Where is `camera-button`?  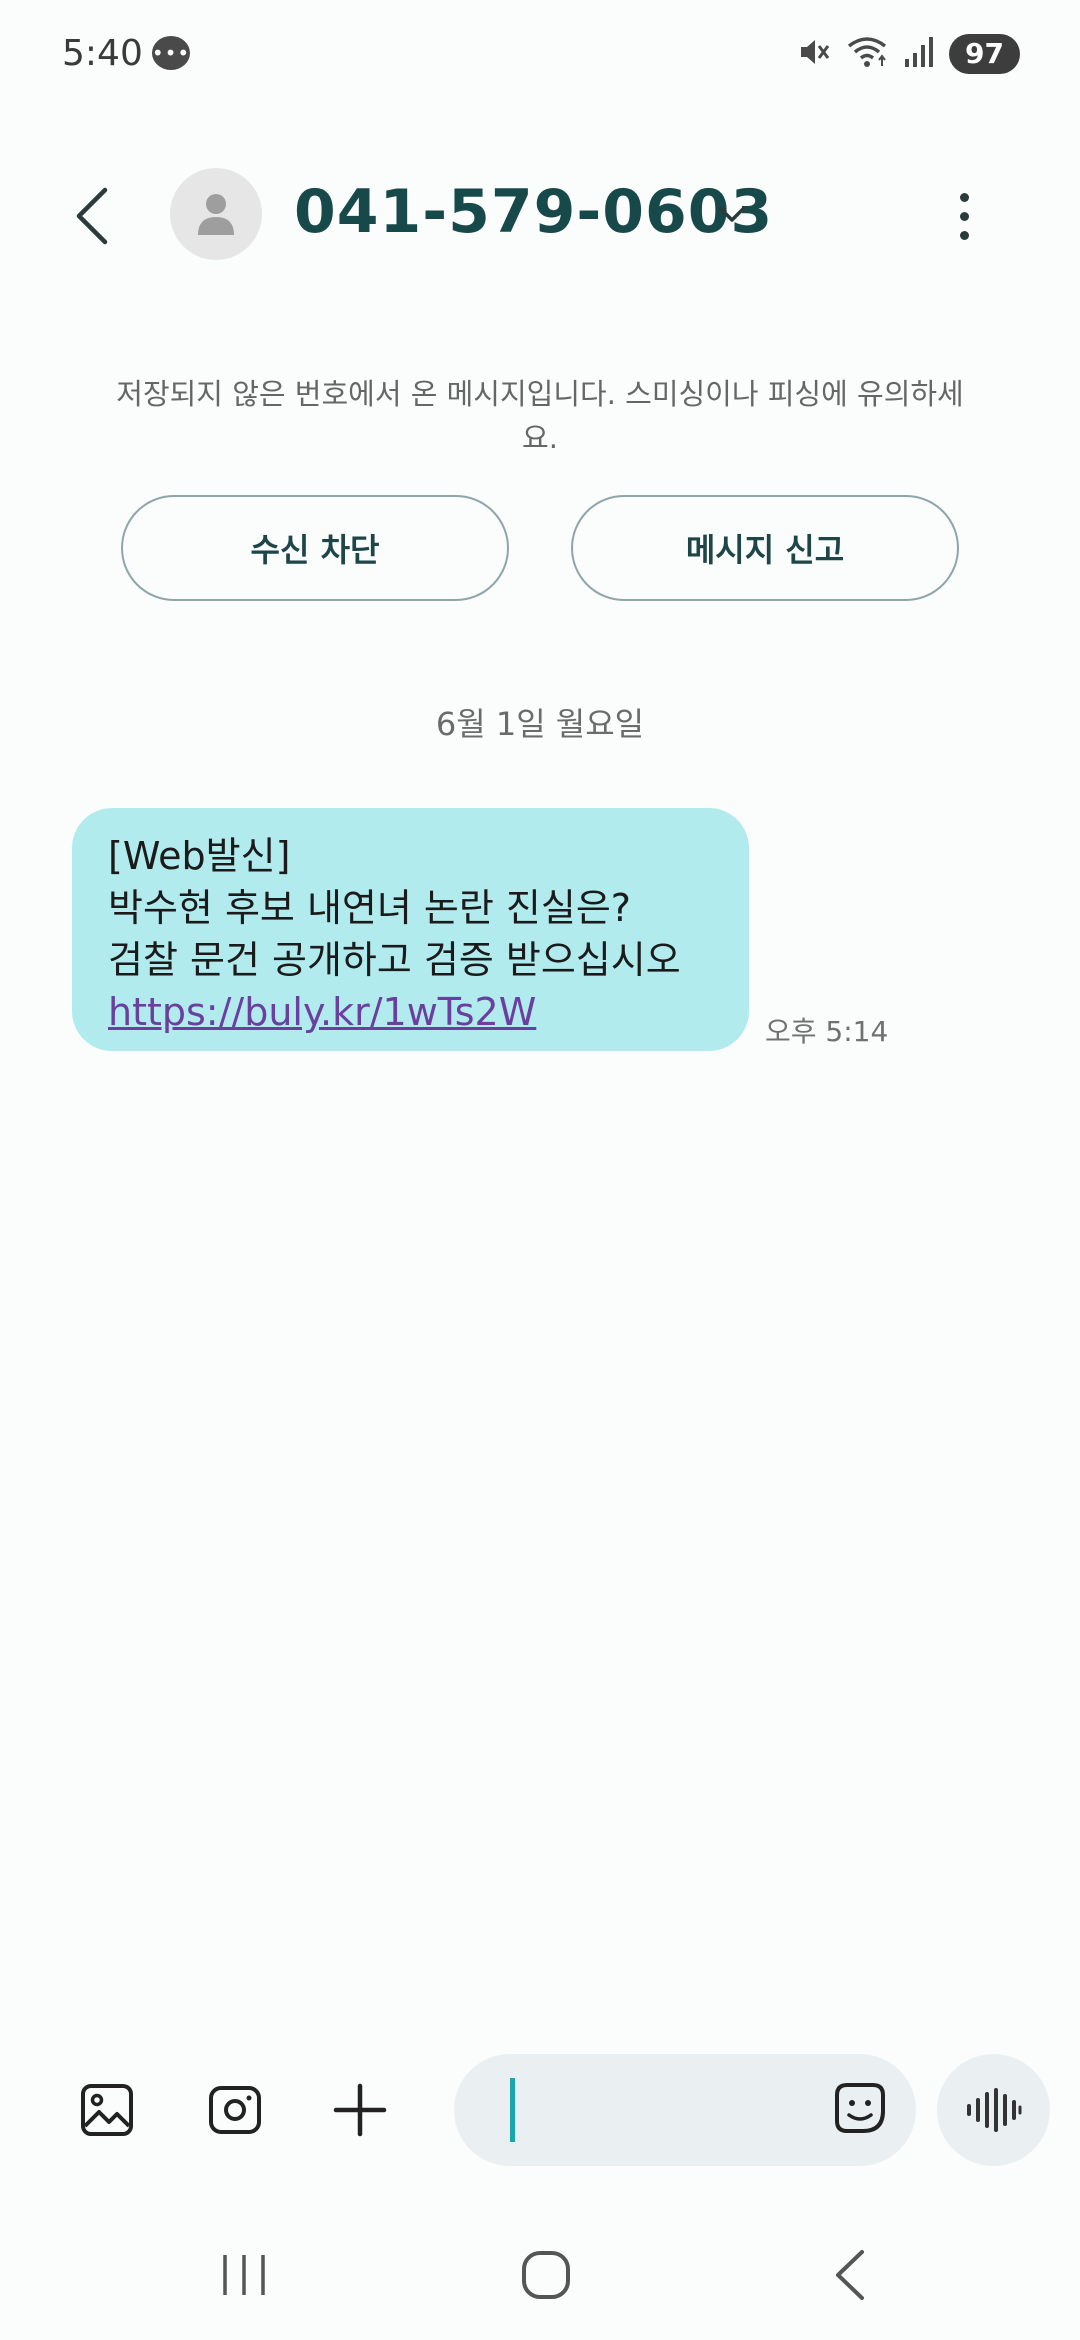 camera-button is located at coordinates (235, 2110).